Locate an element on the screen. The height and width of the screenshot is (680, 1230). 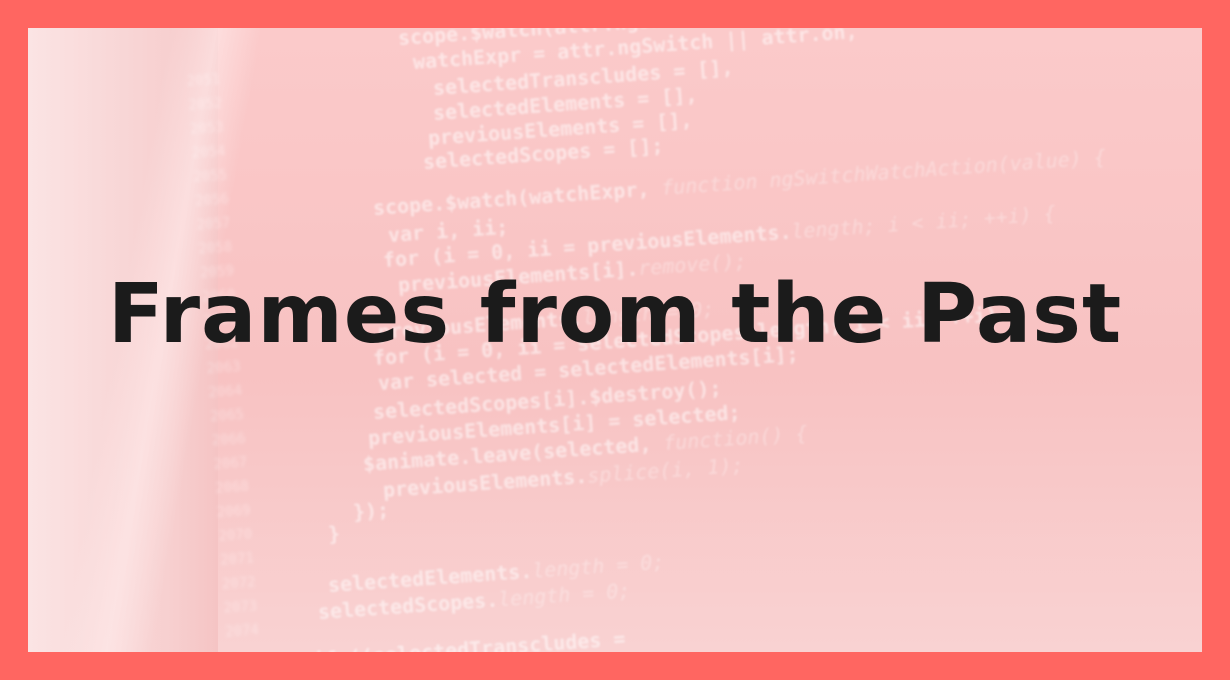
page-title: Frames from the Past is located at coordinates (615, 314).